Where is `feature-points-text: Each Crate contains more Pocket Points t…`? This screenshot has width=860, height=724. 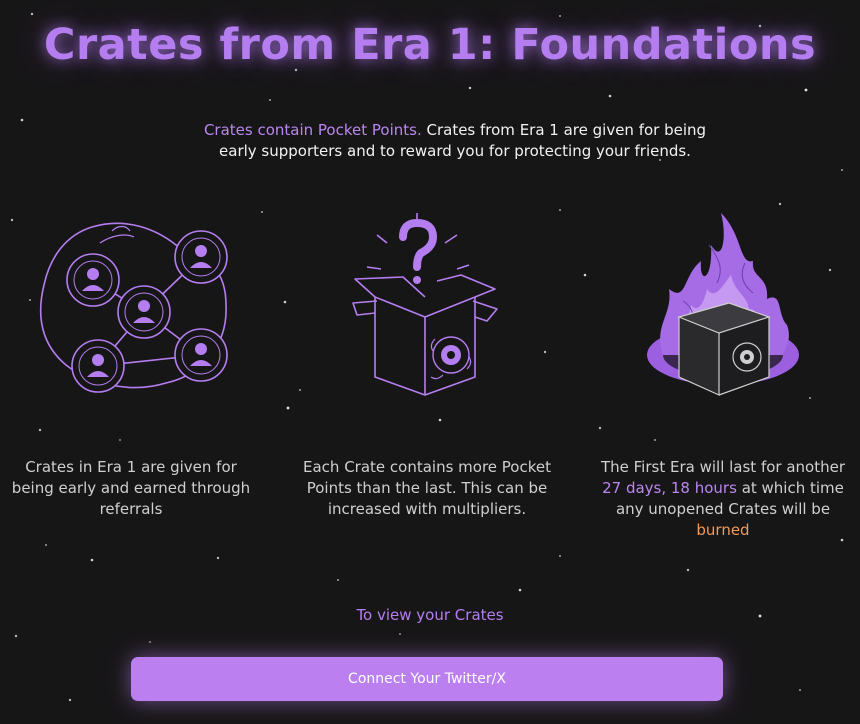 feature-points-text: Each Crate contains more Pocket Points t… is located at coordinates (427, 488).